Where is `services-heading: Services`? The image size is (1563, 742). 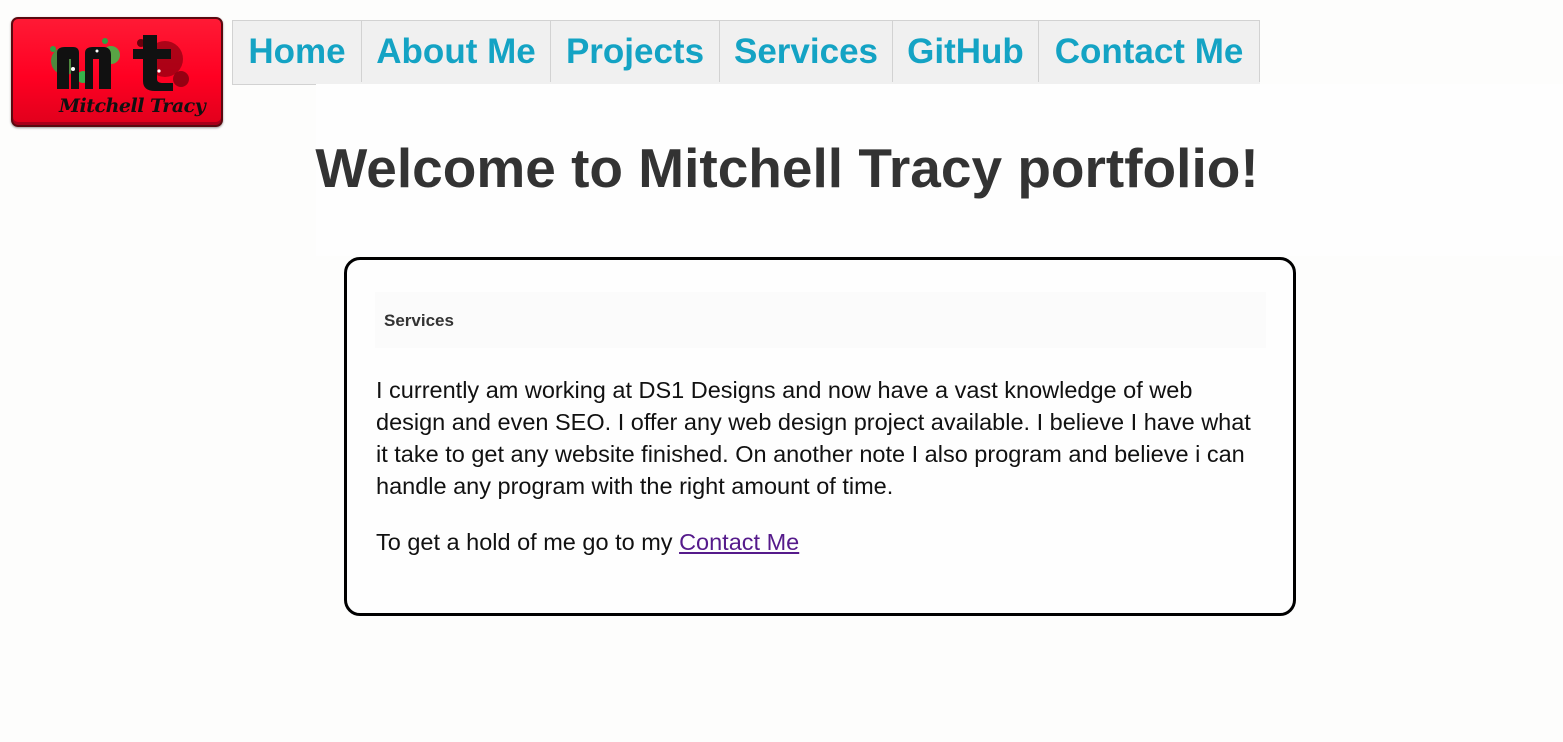
services-heading: Services is located at coordinates (419, 320).